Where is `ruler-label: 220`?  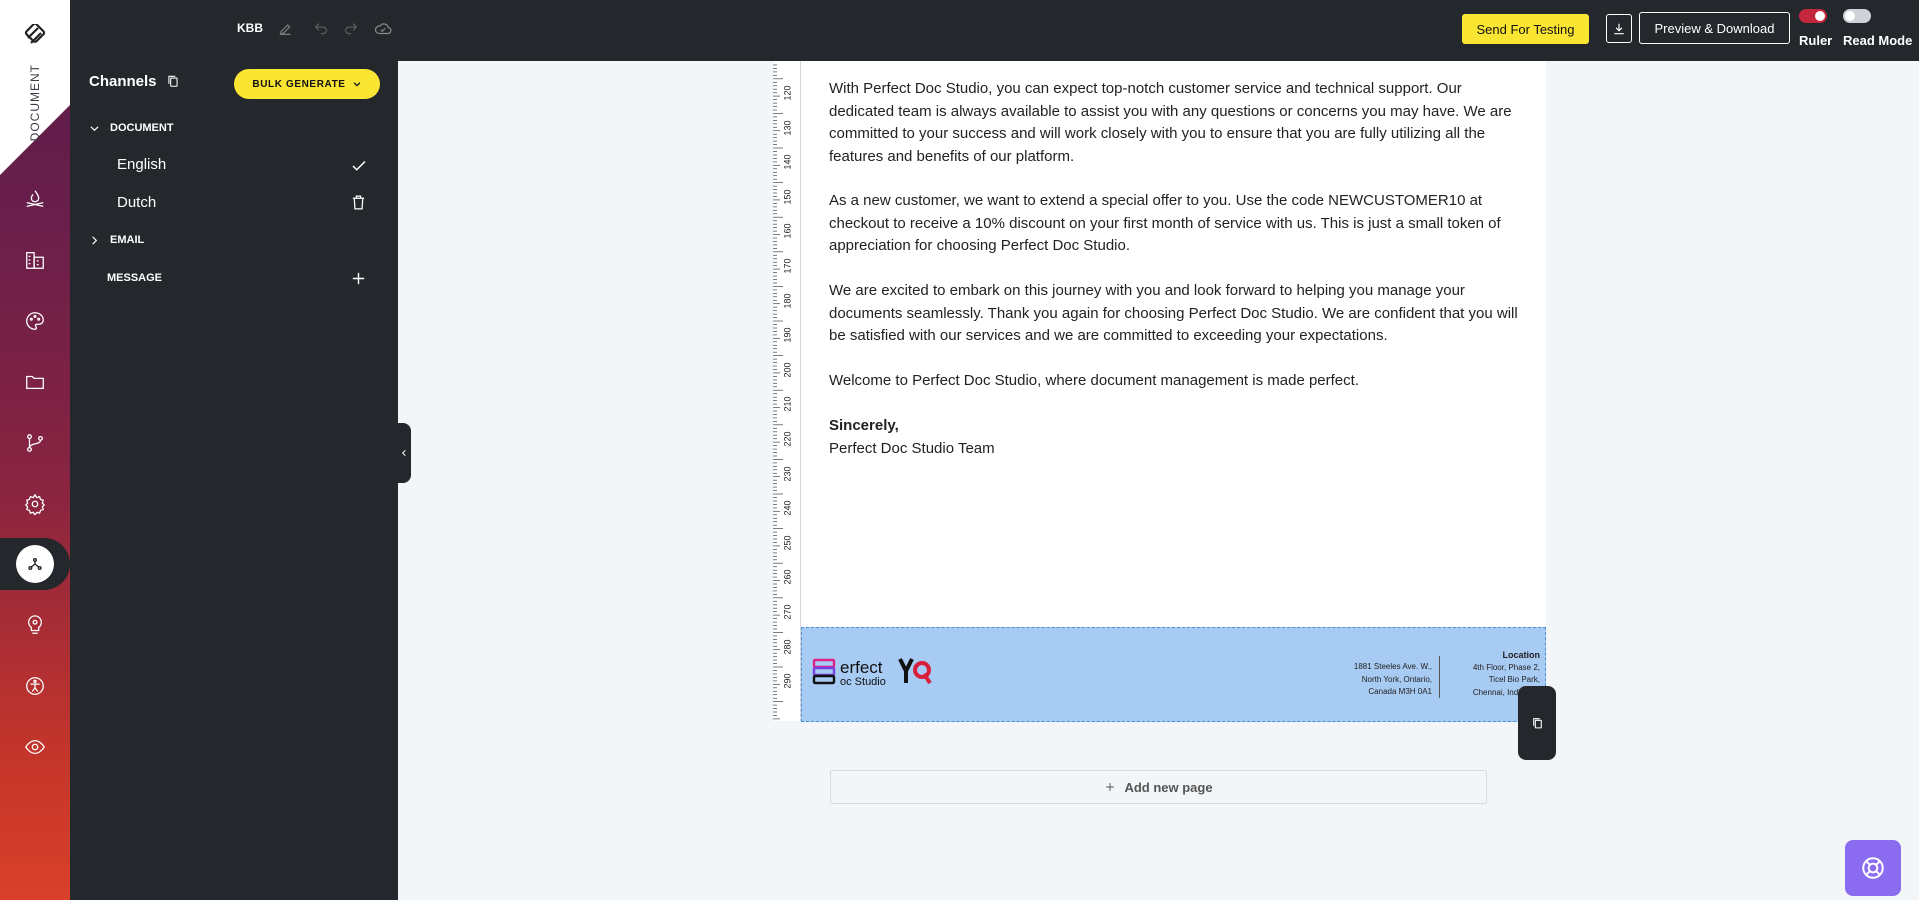 ruler-label: 220 is located at coordinates (787, 439).